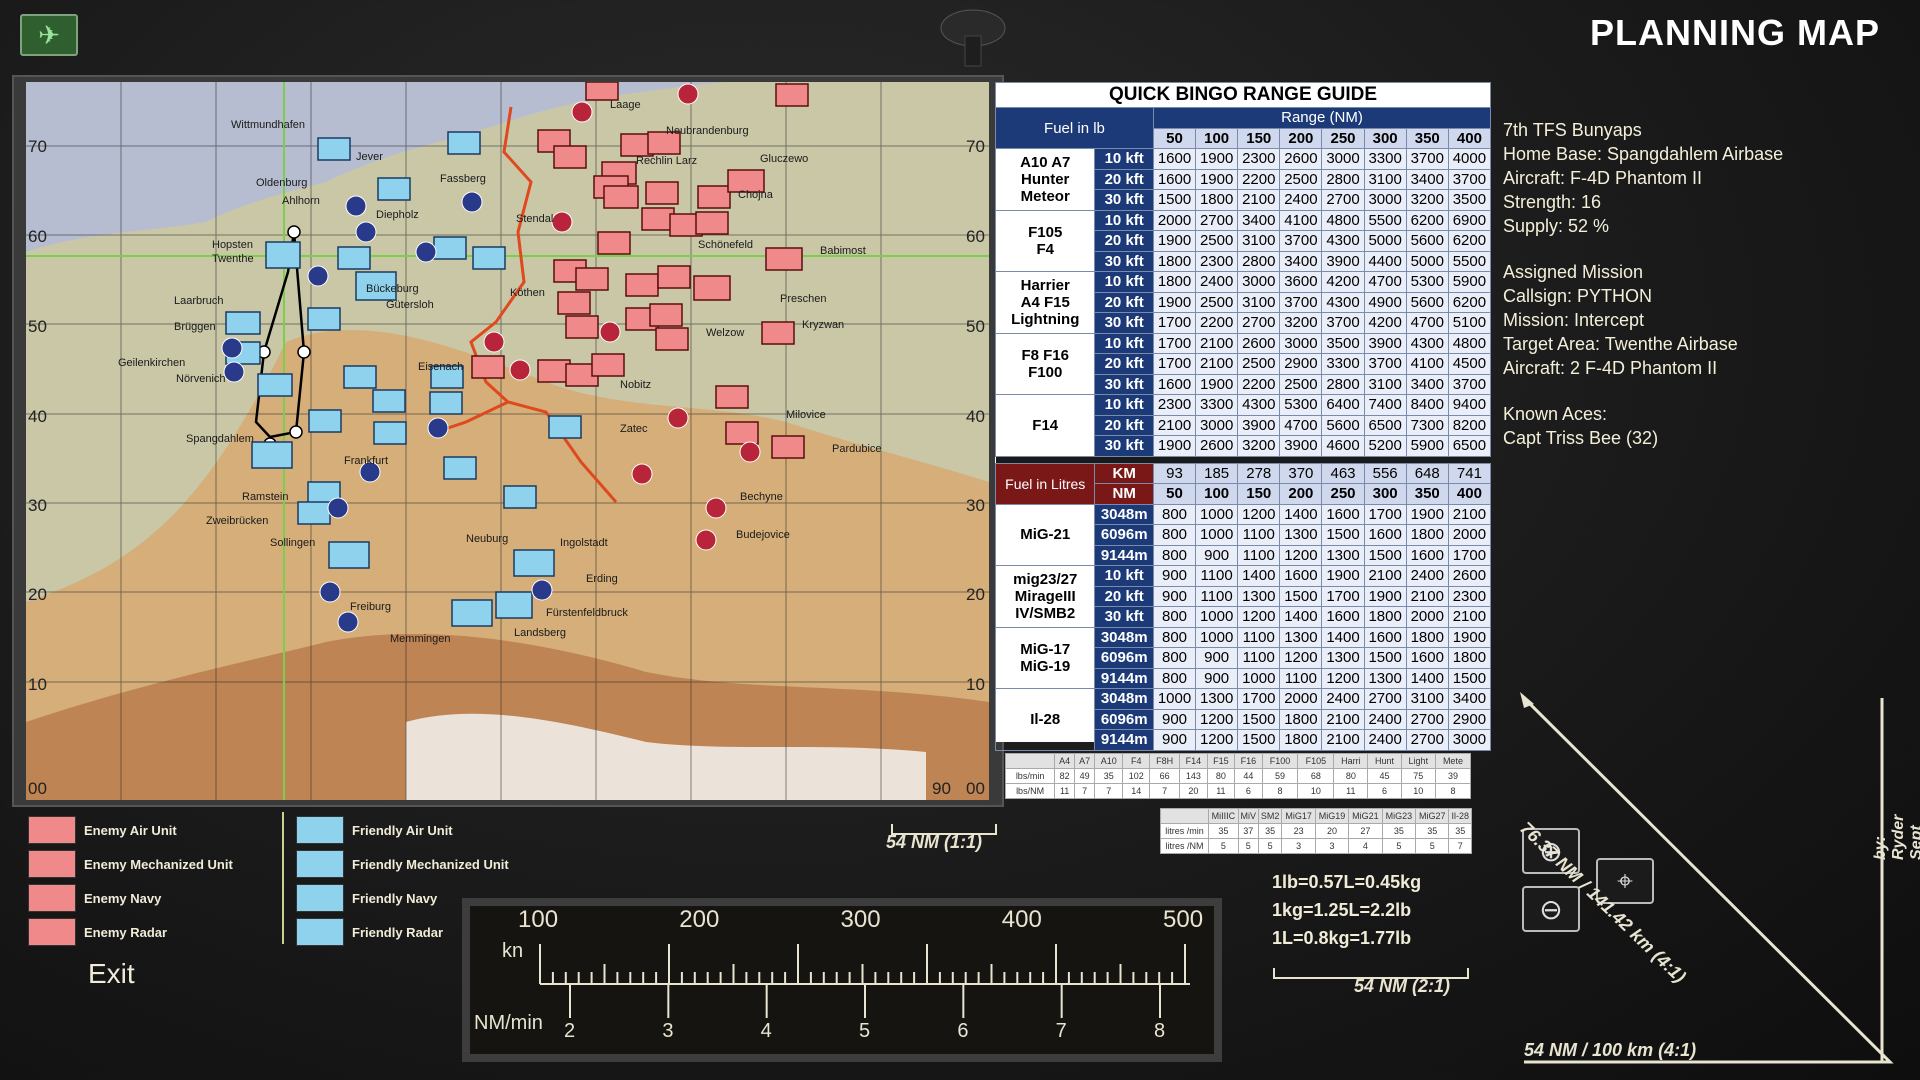 This screenshot has height=1080, width=1920. Describe the element at coordinates (1030, 776) in the screenshot. I see `mini-cell: lbs/min` at that location.